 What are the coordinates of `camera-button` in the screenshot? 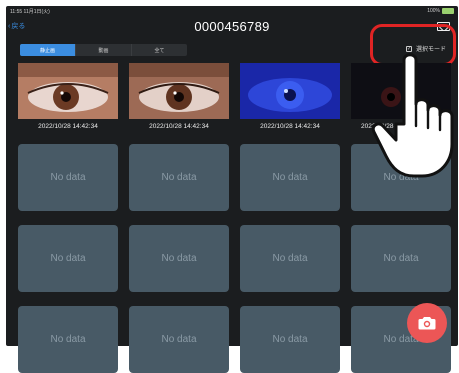 It's located at (427, 323).